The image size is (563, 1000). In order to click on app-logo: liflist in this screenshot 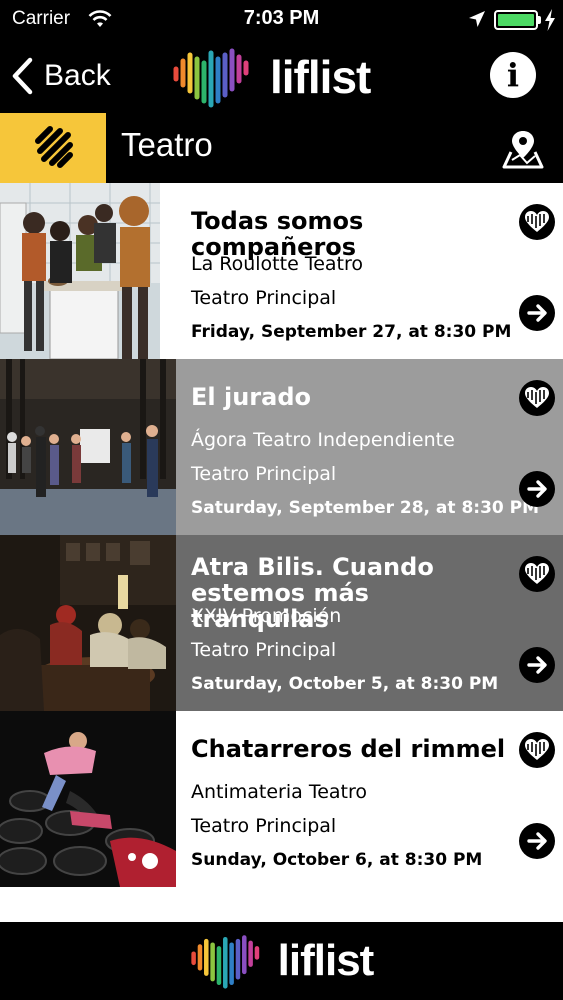, I will do `click(271, 77)`.